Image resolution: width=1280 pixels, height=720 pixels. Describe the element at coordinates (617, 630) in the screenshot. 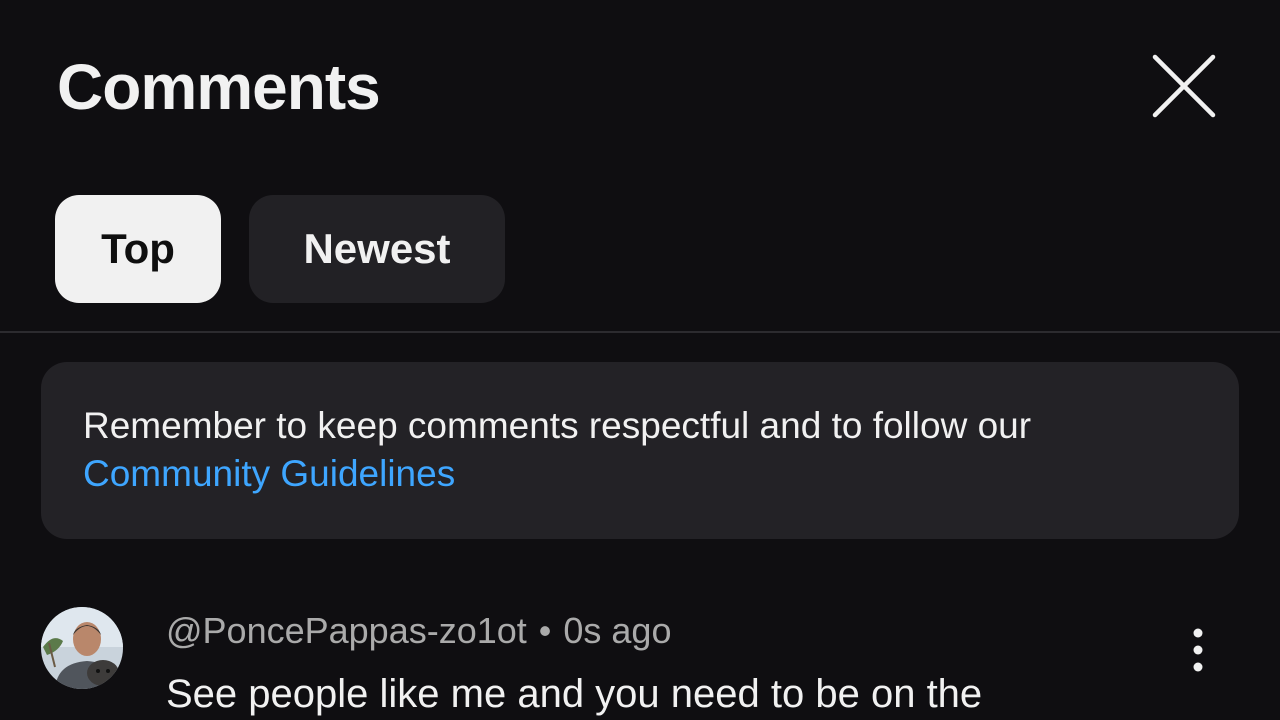

I see `comment-time: 0s ago` at that location.